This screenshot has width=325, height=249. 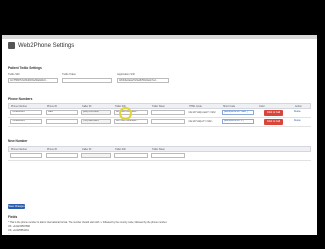 I want to click on col-html-code: HTML Code, so click(x=195, y=106).